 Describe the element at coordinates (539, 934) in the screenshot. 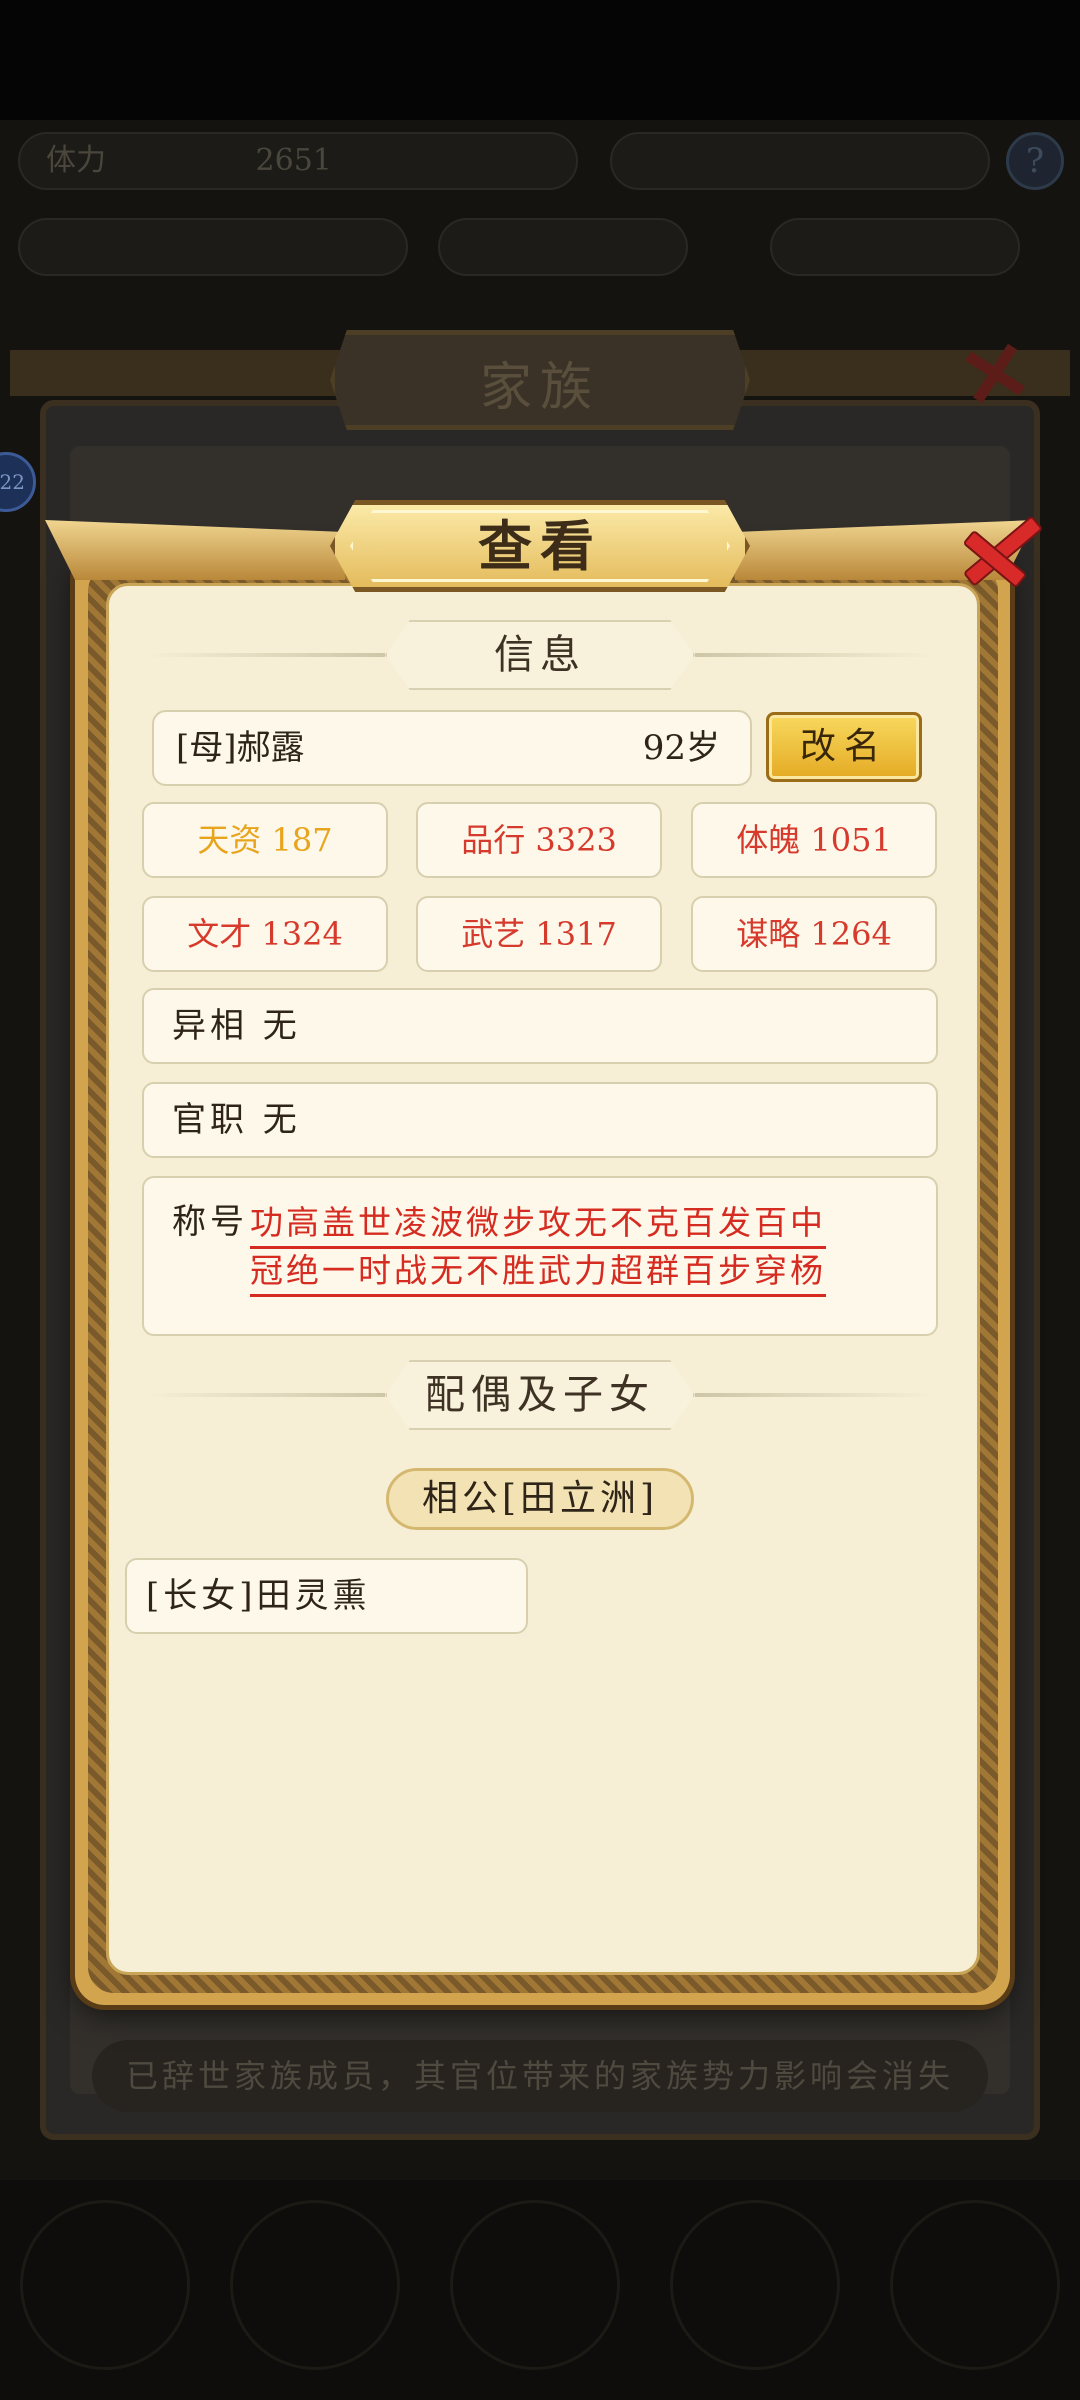

I see `stat-martial: 武艺 1317` at that location.